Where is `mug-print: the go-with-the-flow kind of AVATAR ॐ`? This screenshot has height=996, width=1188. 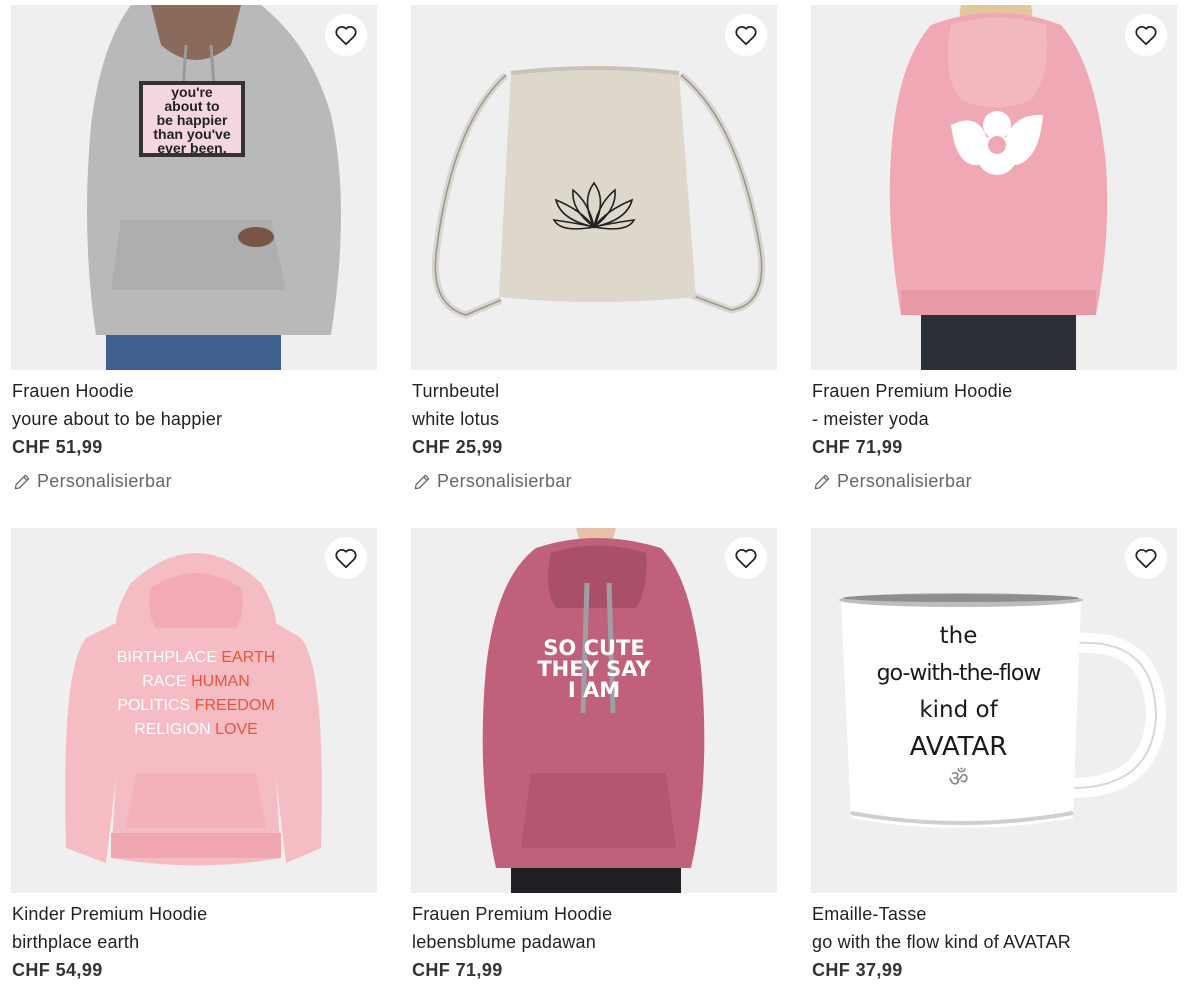 mug-print: the go-with-the-flow kind of AVATAR ॐ is located at coordinates (959, 707).